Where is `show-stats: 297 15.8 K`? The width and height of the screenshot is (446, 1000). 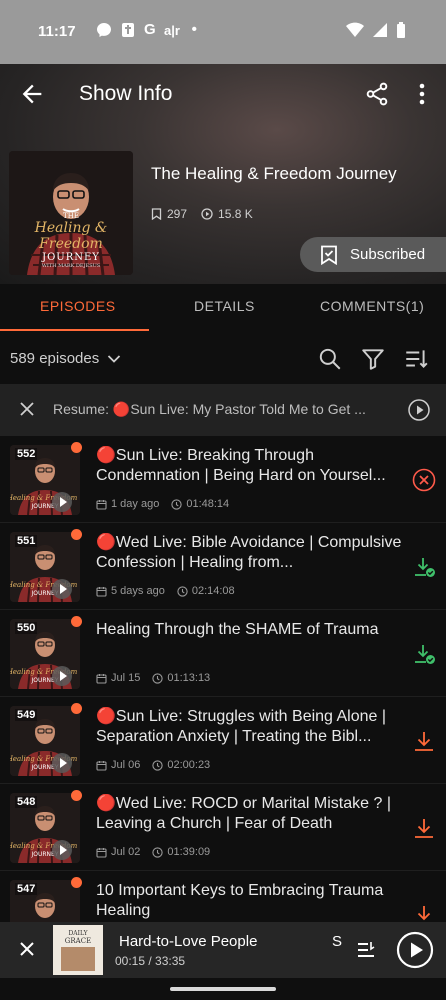
show-stats: 297 15.8 K is located at coordinates (202, 214).